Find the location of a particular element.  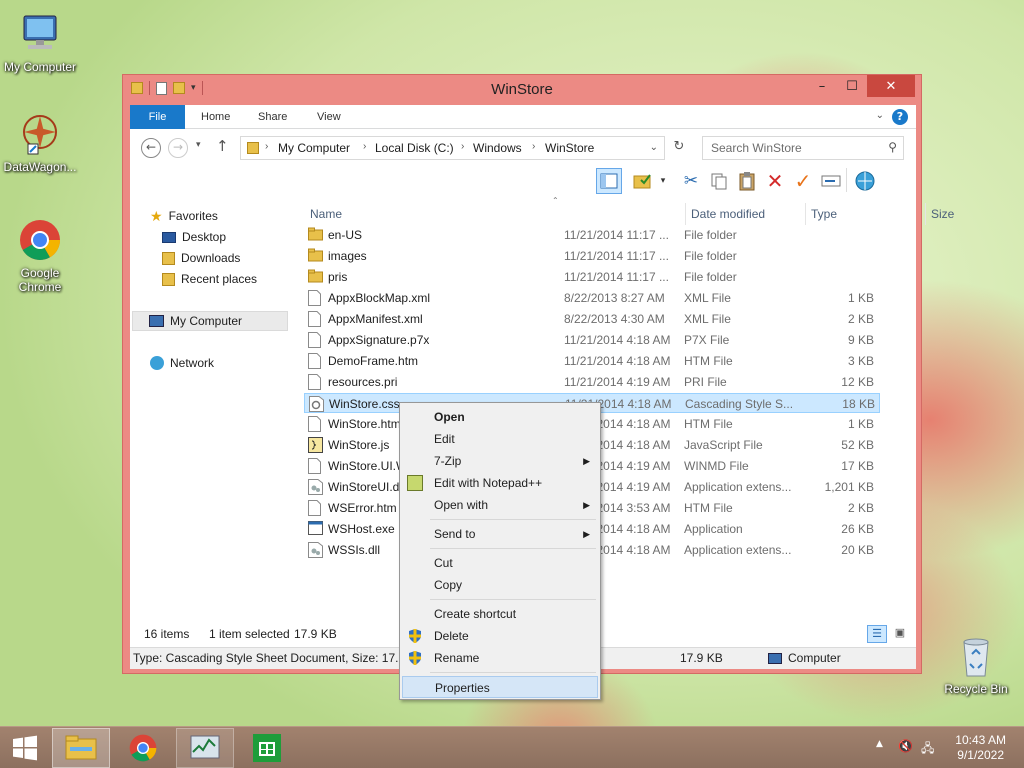

chevron-down-icon: ▾ is located at coordinates (663, 181).